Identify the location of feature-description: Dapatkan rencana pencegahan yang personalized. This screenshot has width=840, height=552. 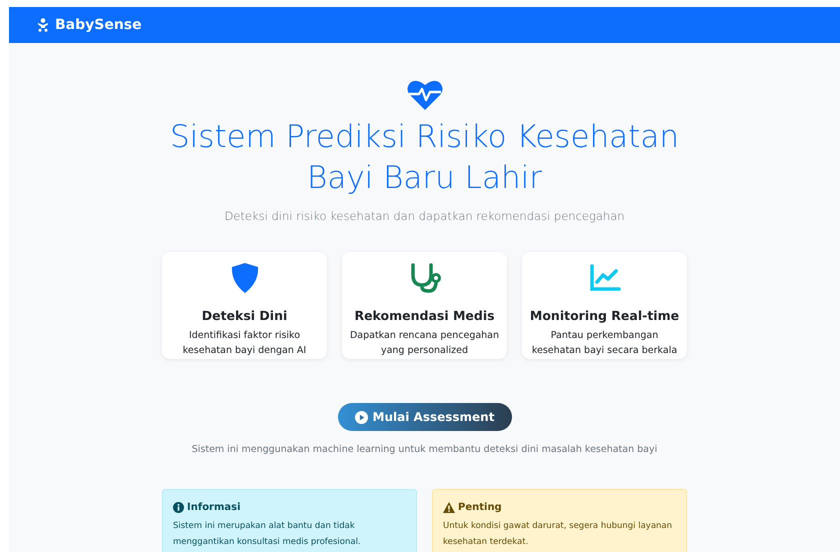
(425, 343).